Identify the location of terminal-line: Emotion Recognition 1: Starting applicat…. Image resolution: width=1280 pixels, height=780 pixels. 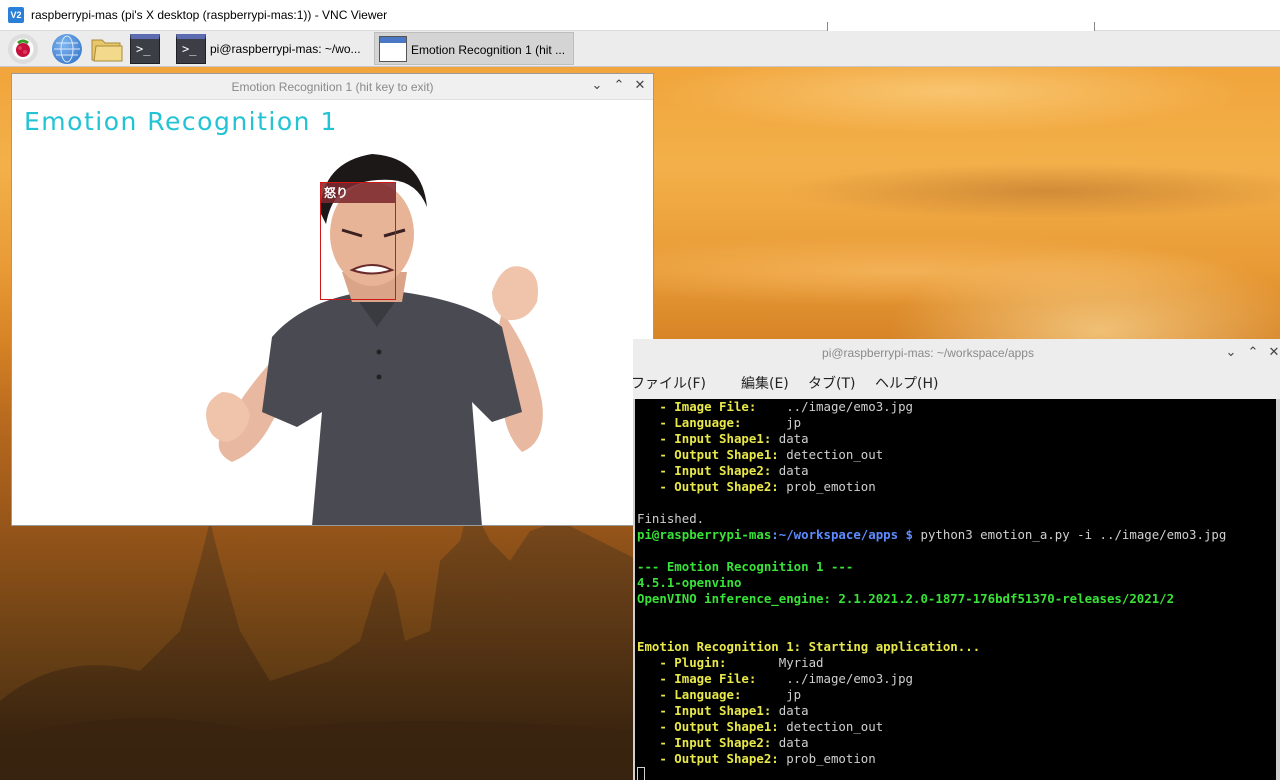
(809, 646).